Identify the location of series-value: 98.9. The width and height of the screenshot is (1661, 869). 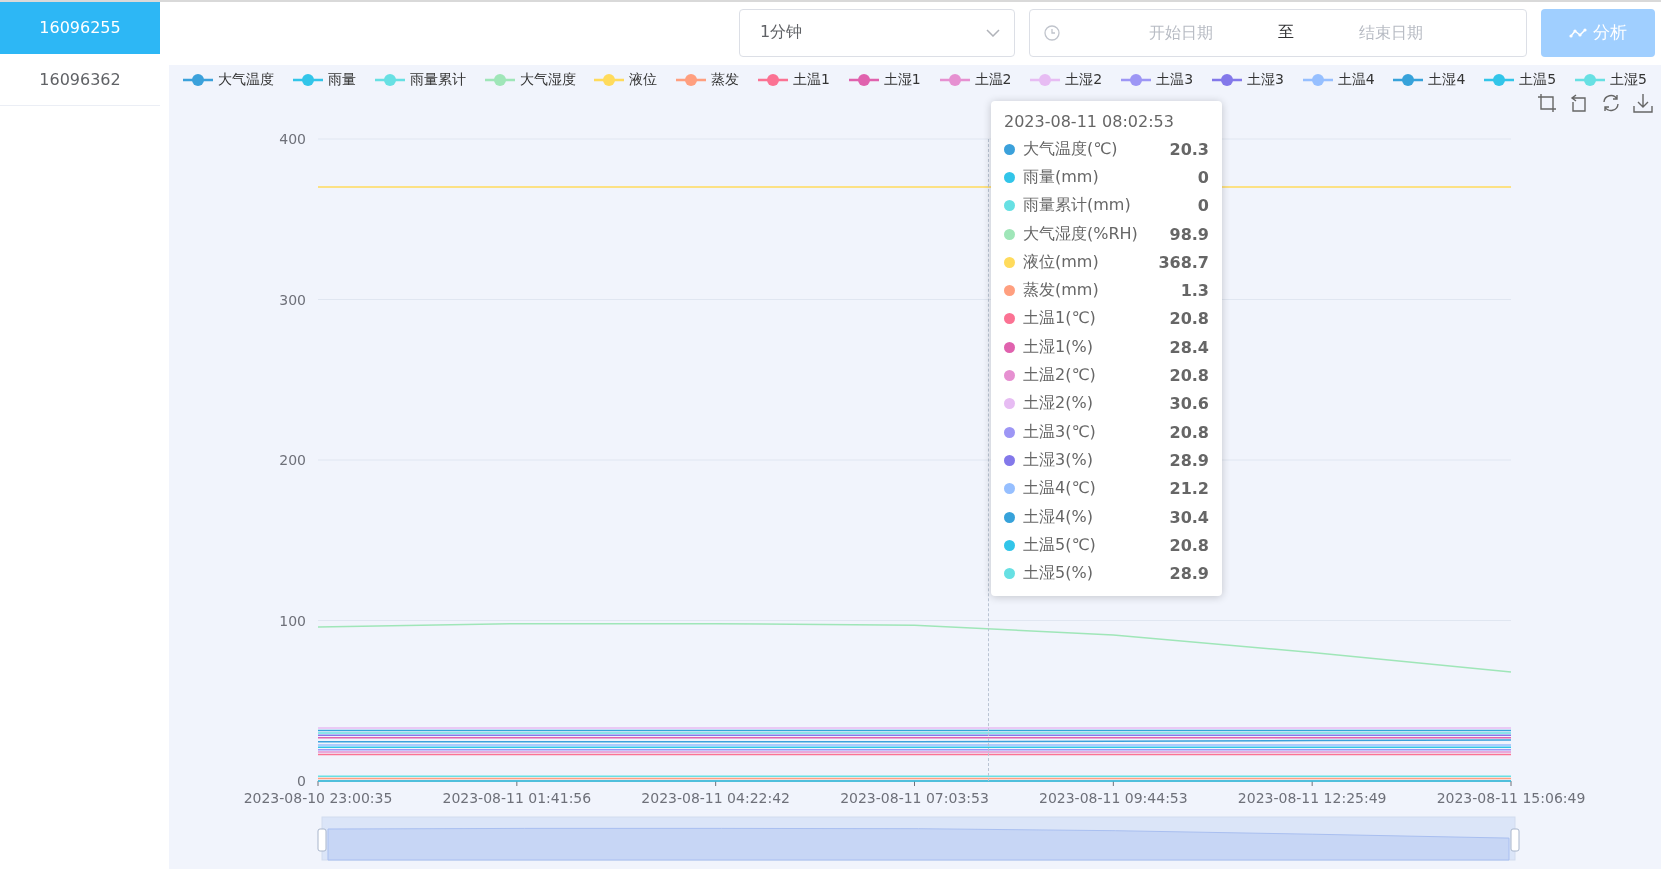
(1189, 234).